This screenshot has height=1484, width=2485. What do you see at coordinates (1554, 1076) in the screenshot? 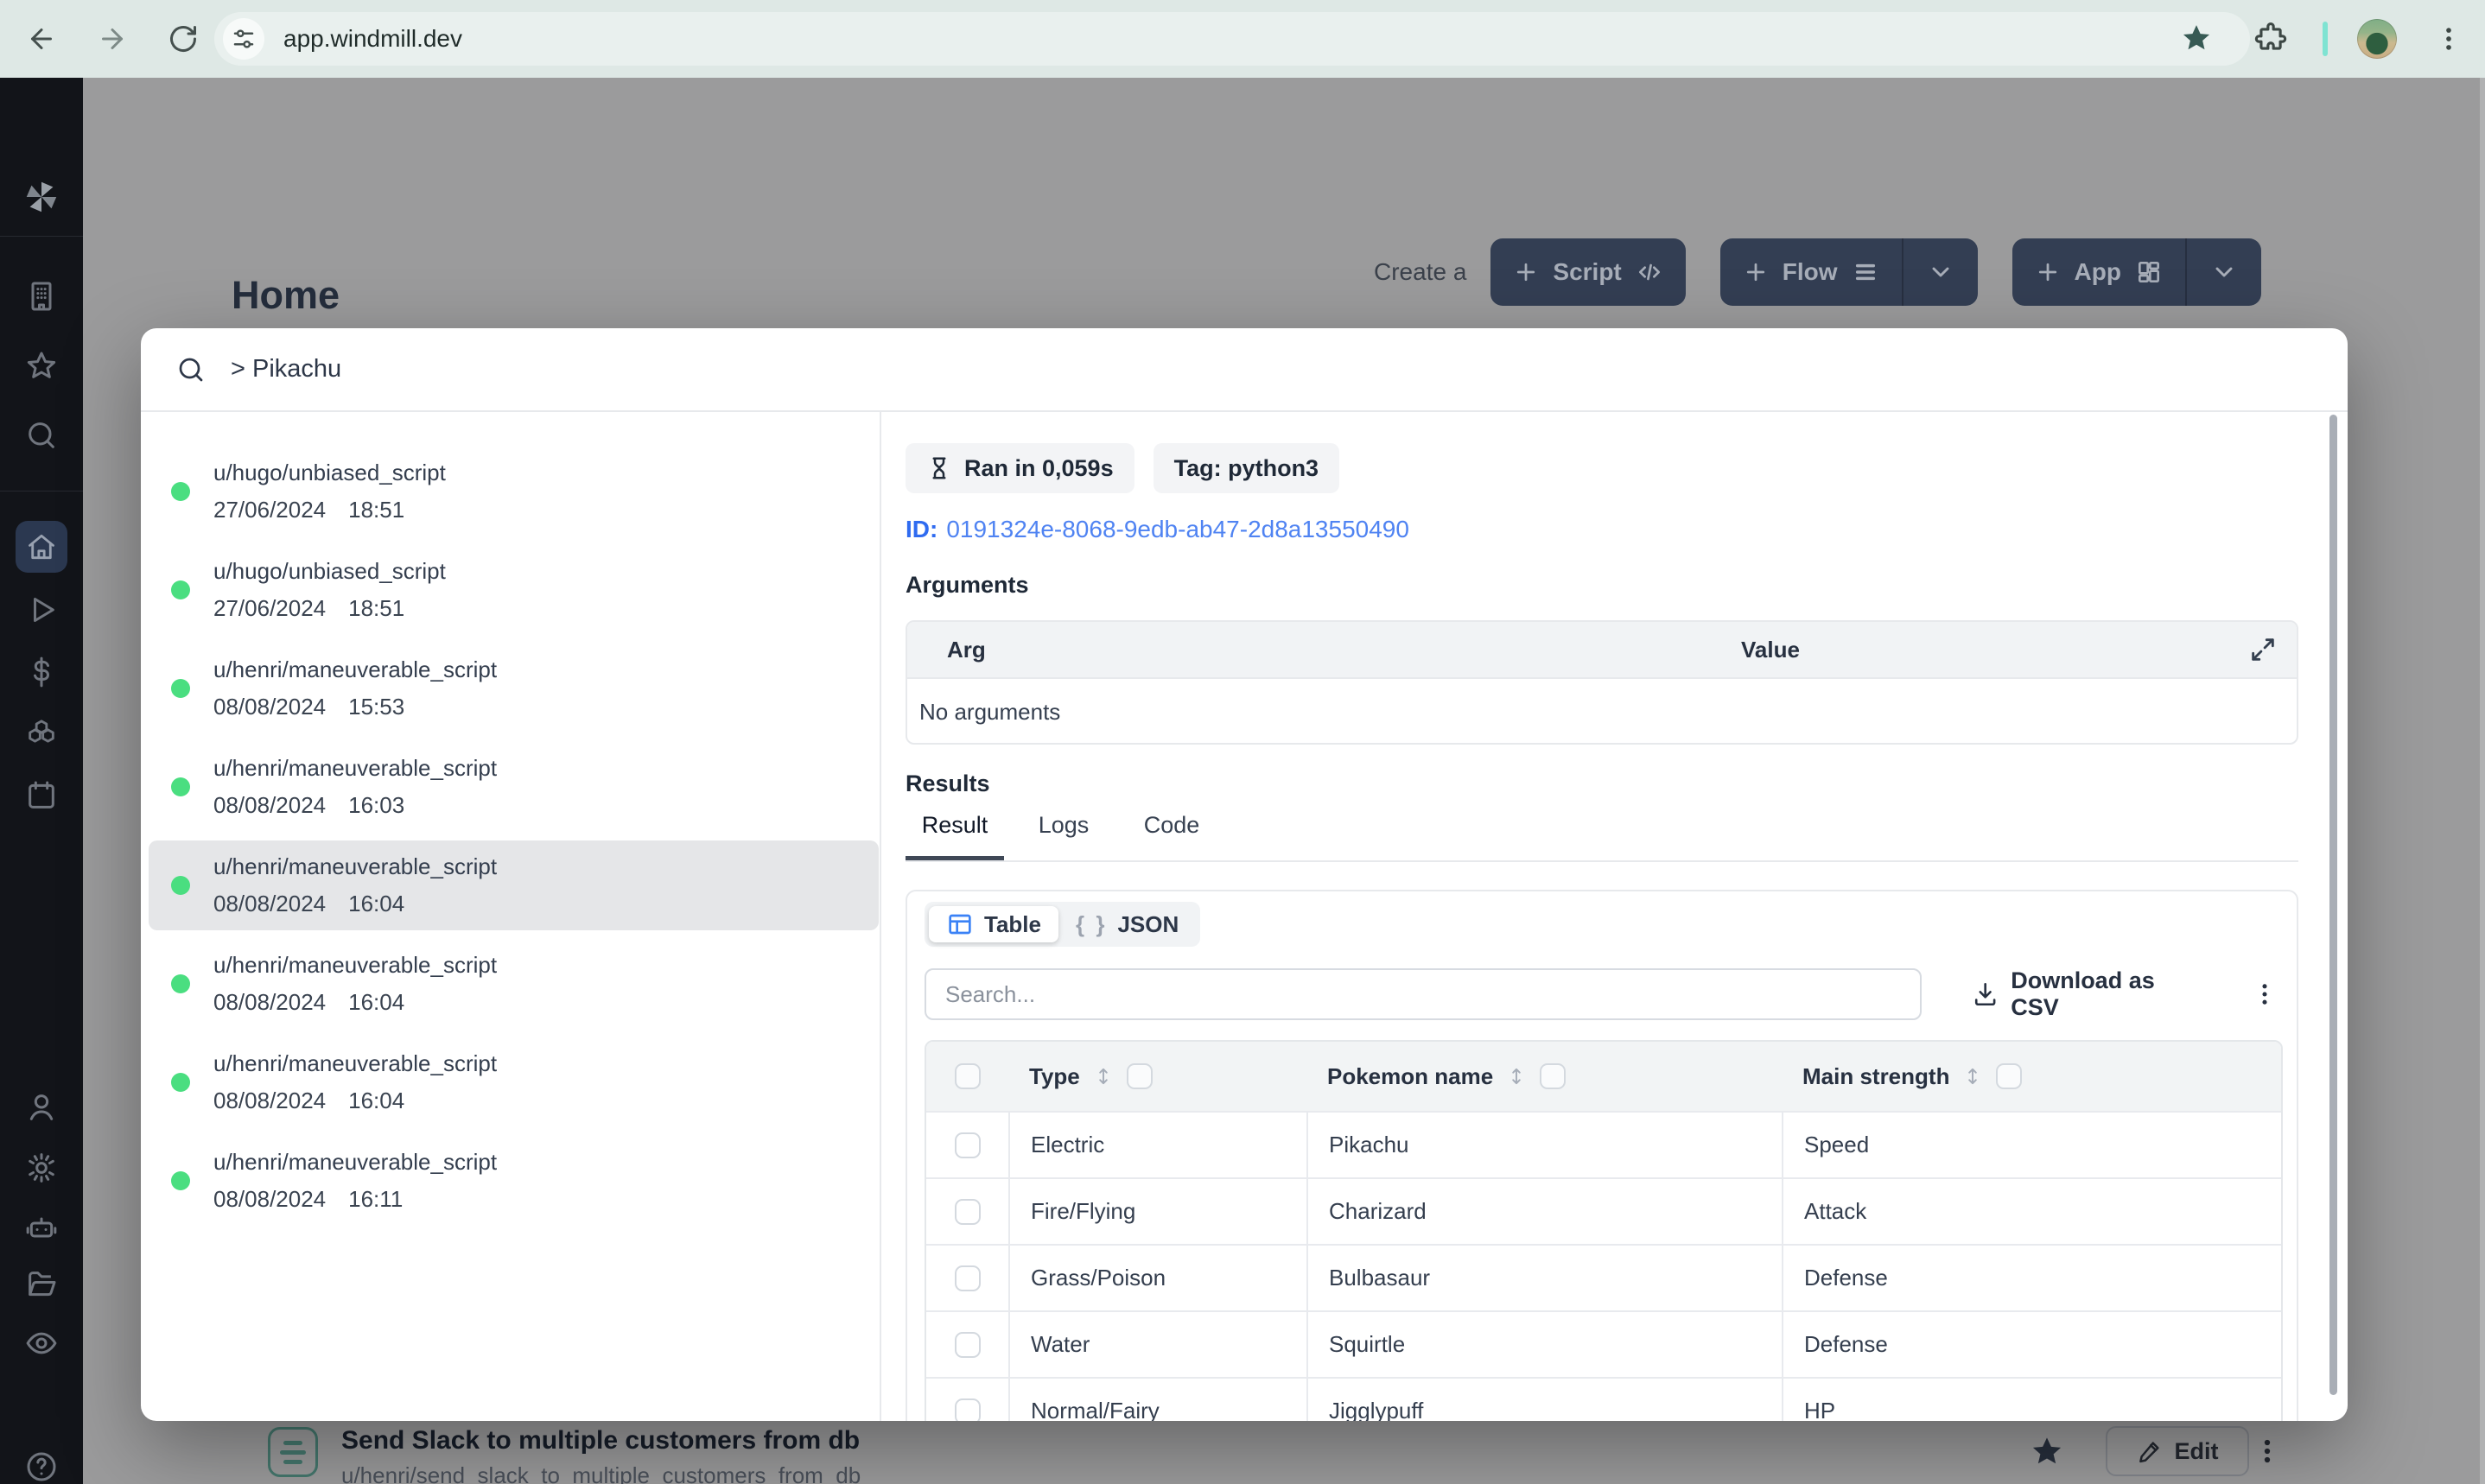
I see `column-name-filter-checkbox` at bounding box center [1554, 1076].